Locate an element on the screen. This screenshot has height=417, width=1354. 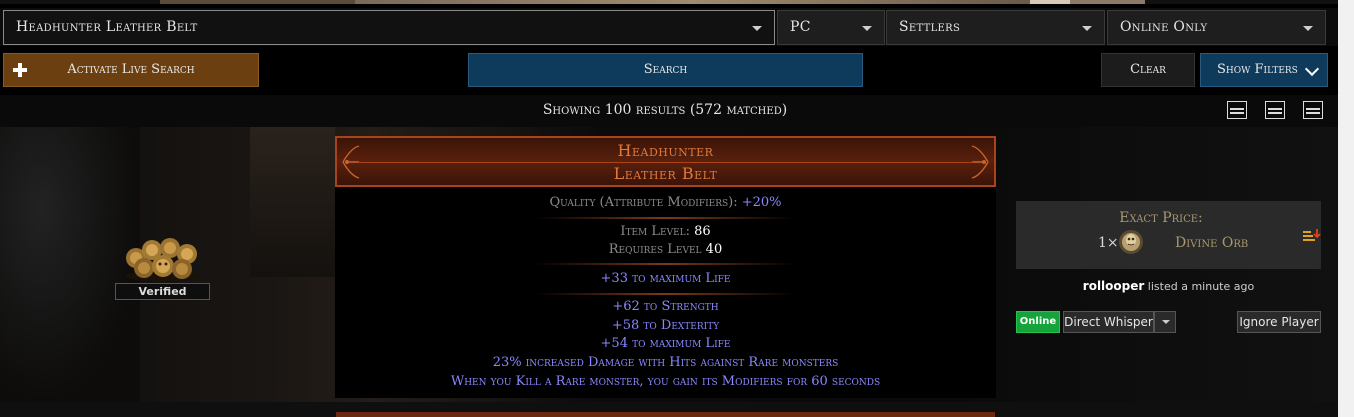
live-search-label: Activate Live Search is located at coordinates (131, 69).